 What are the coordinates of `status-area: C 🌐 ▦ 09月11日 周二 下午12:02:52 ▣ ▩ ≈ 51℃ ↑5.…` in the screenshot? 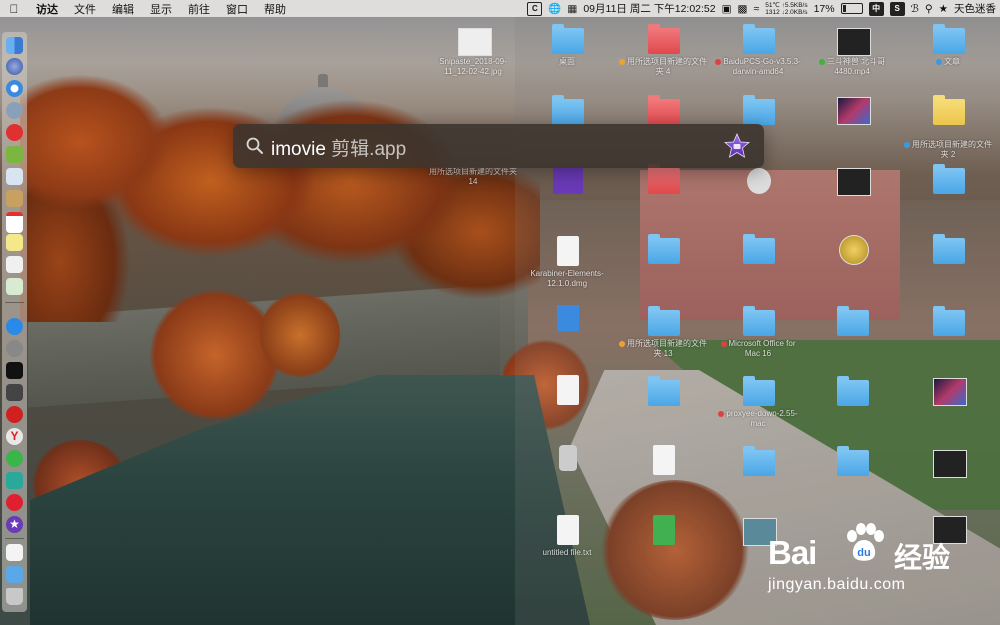 It's located at (761, 8).